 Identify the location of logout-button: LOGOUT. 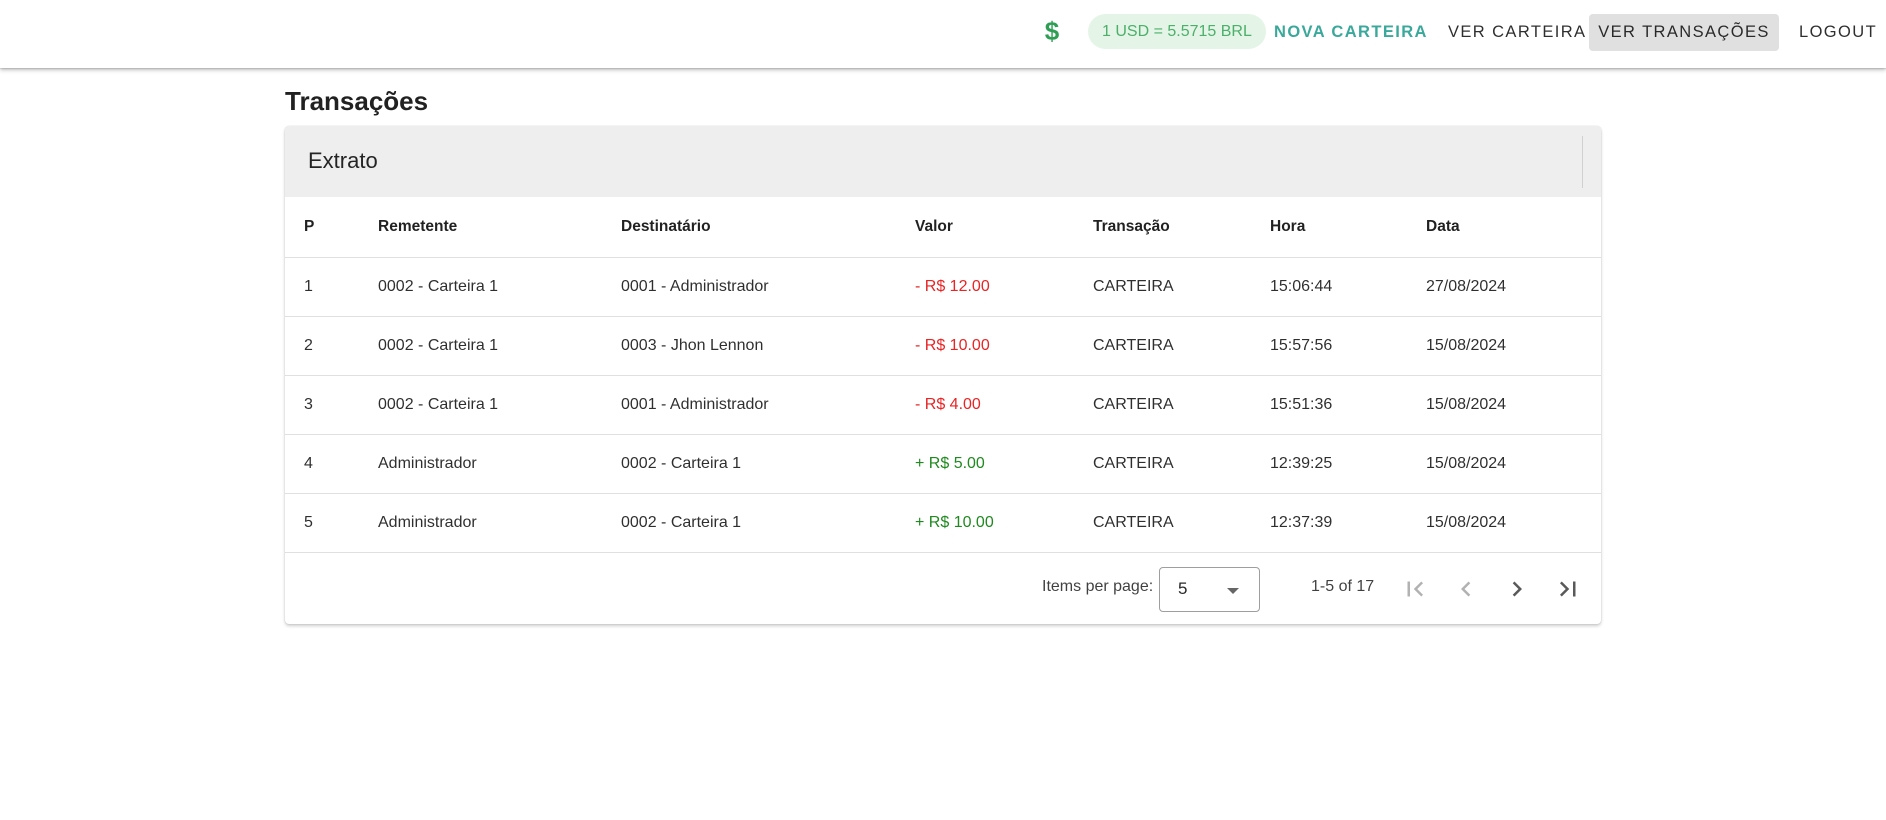
(1833, 32).